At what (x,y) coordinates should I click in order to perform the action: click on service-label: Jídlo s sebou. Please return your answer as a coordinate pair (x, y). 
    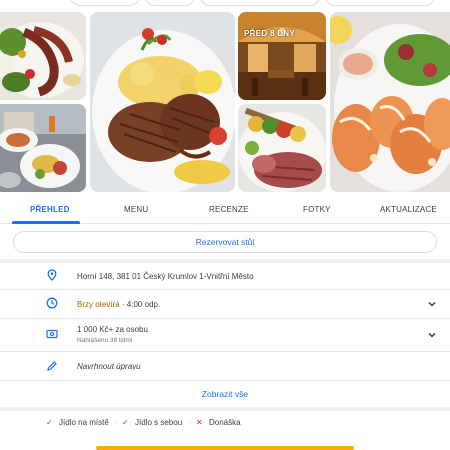
    Looking at the image, I should click on (159, 422).